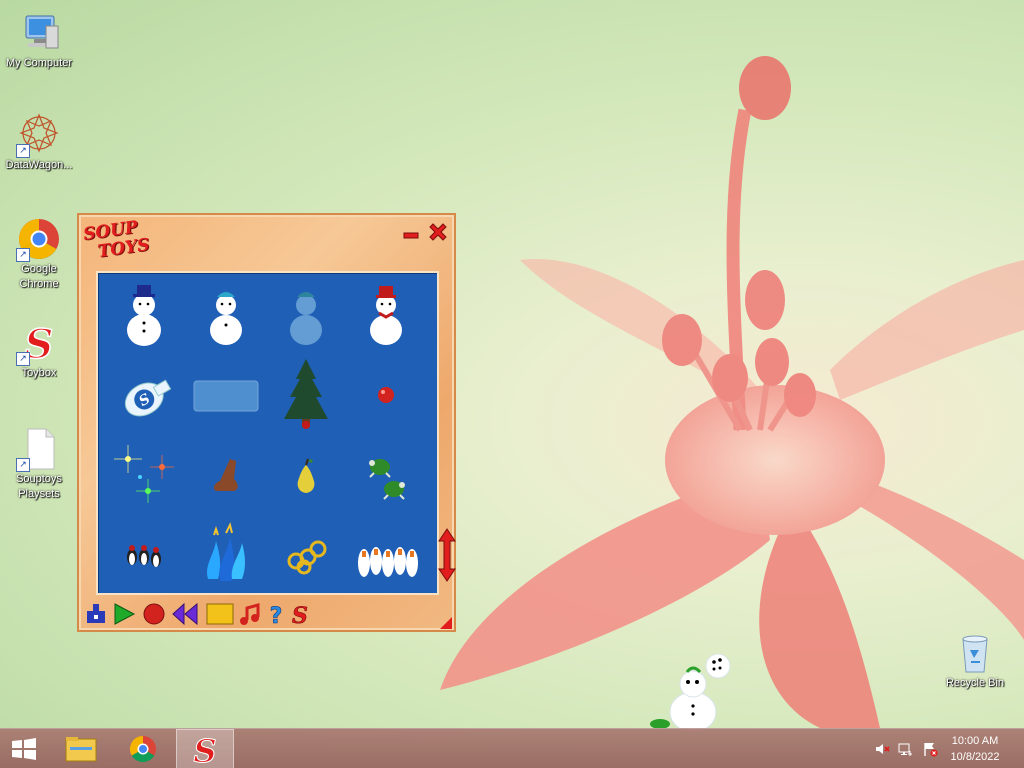  I want to click on music-button, so click(250, 614).